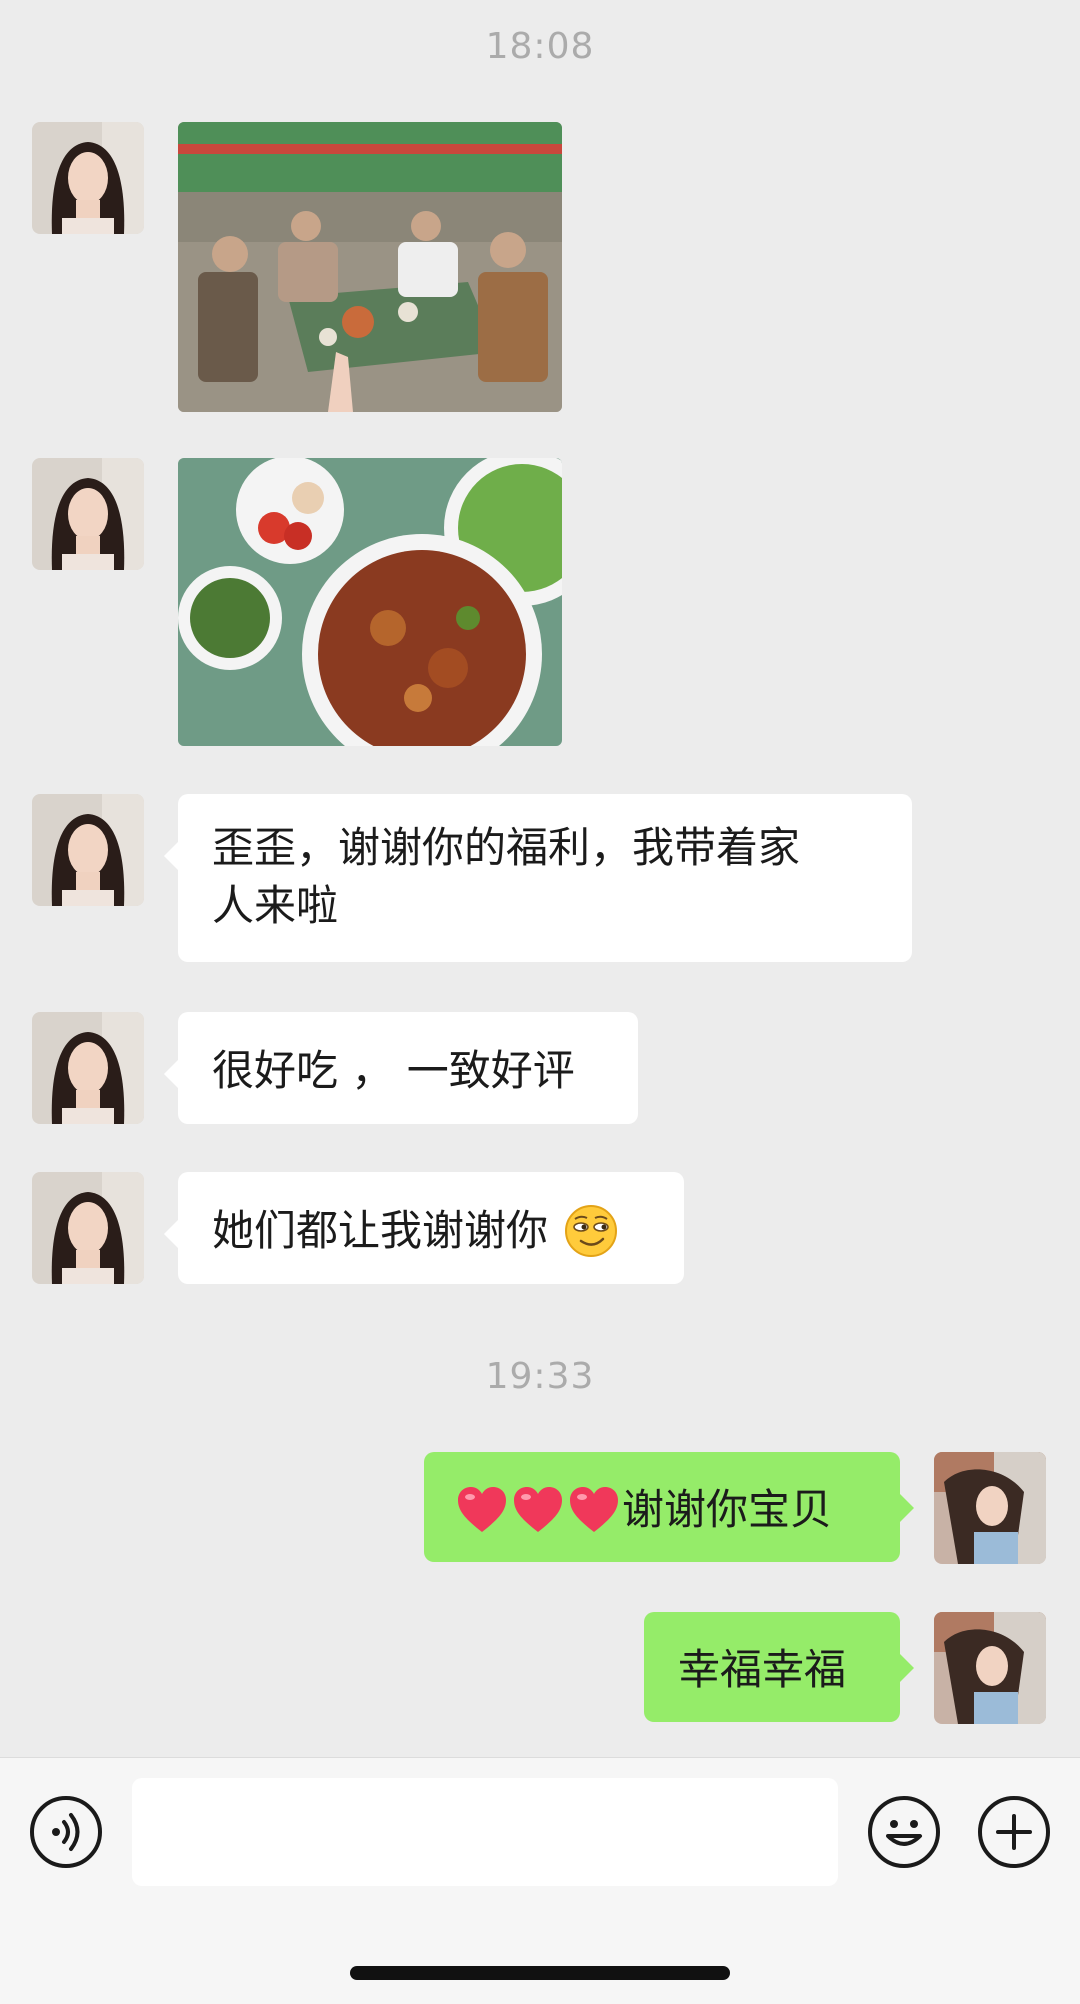 This screenshot has height=2004, width=1080. What do you see at coordinates (762, 1669) in the screenshot?
I see `message-text: 幸福幸福` at bounding box center [762, 1669].